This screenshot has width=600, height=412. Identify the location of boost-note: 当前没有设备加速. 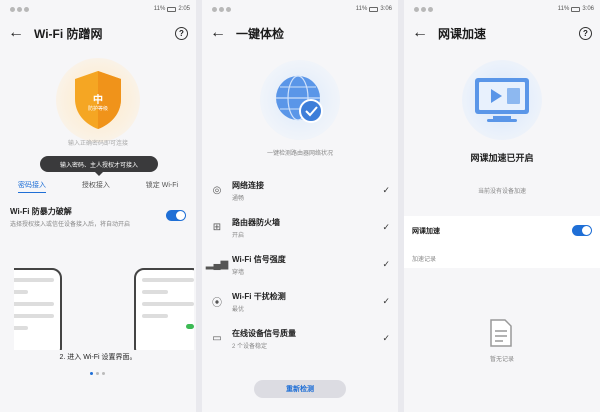
(501, 192).